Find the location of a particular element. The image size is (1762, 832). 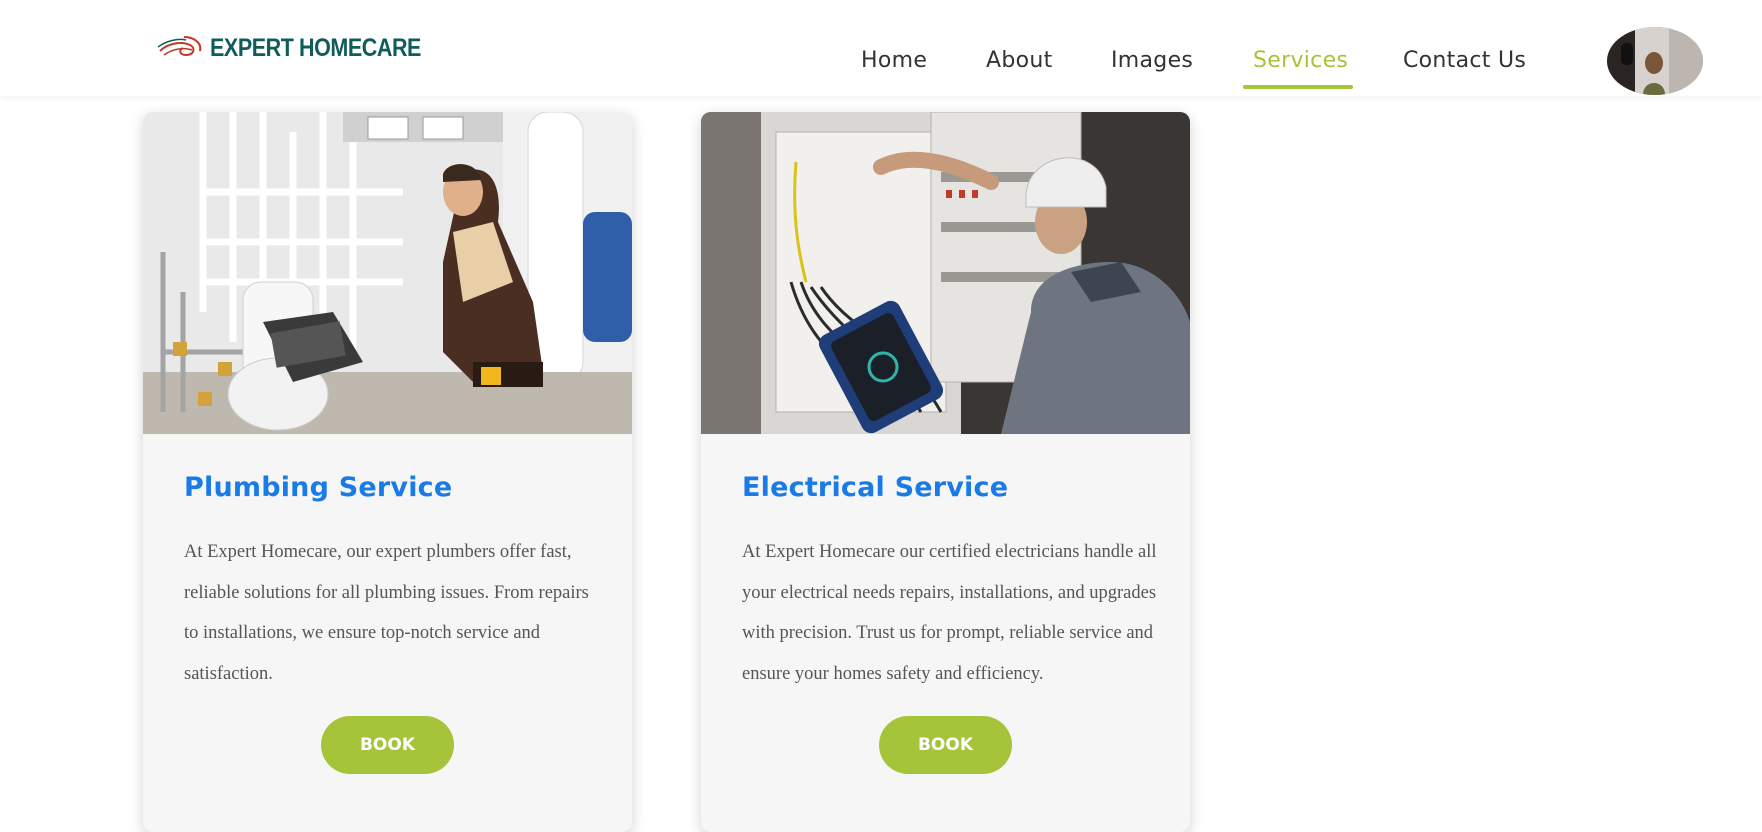

nav-services: Services is located at coordinates (1300, 60).